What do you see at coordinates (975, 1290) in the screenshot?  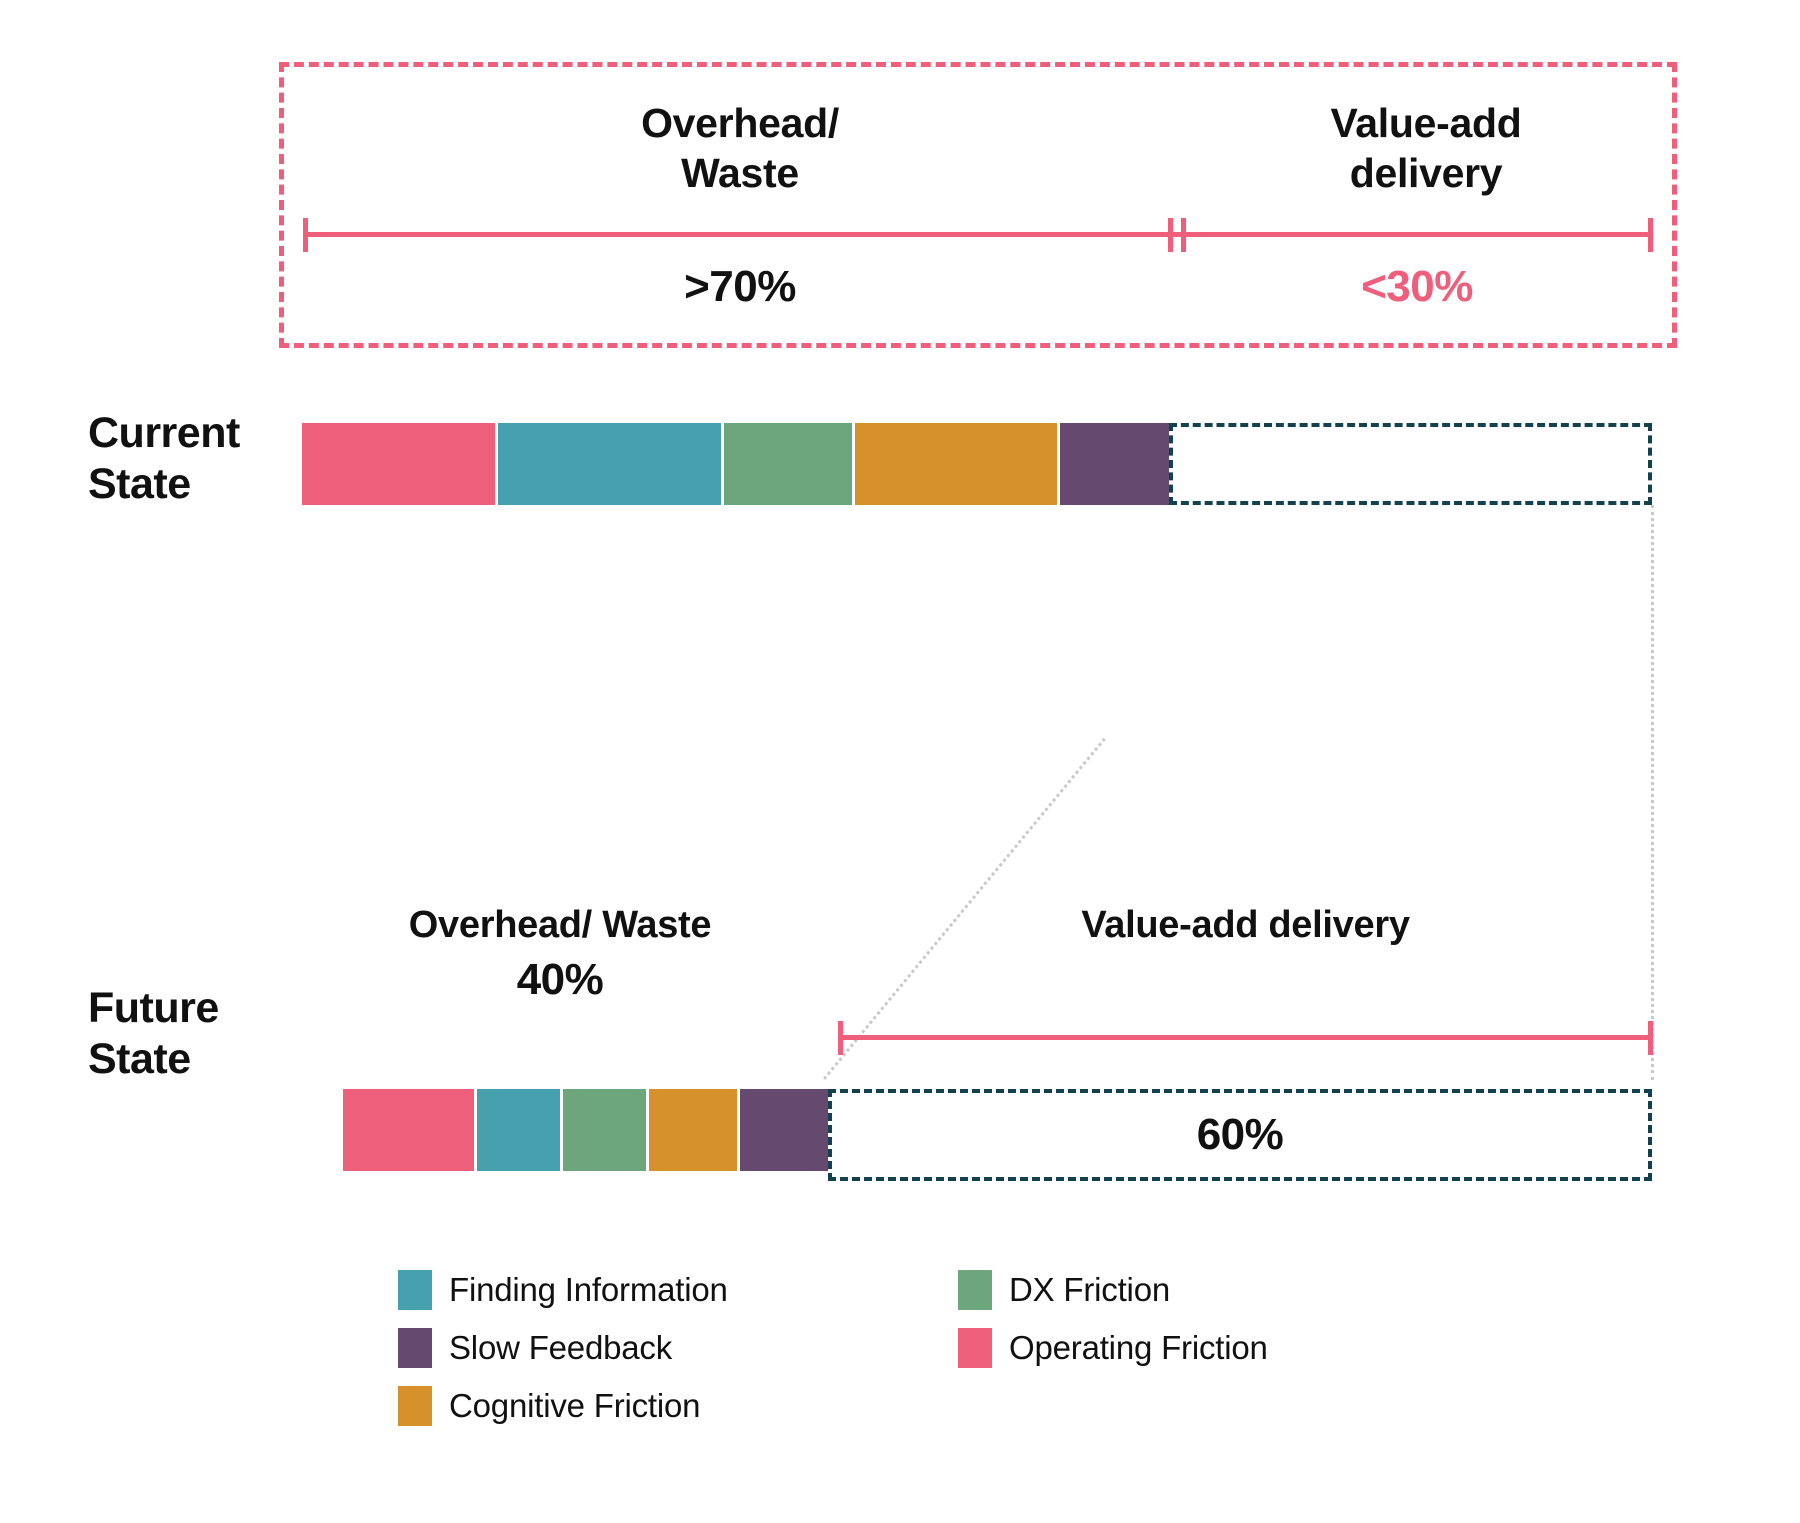 I see `legend-swatch-dx-friction-icon` at bounding box center [975, 1290].